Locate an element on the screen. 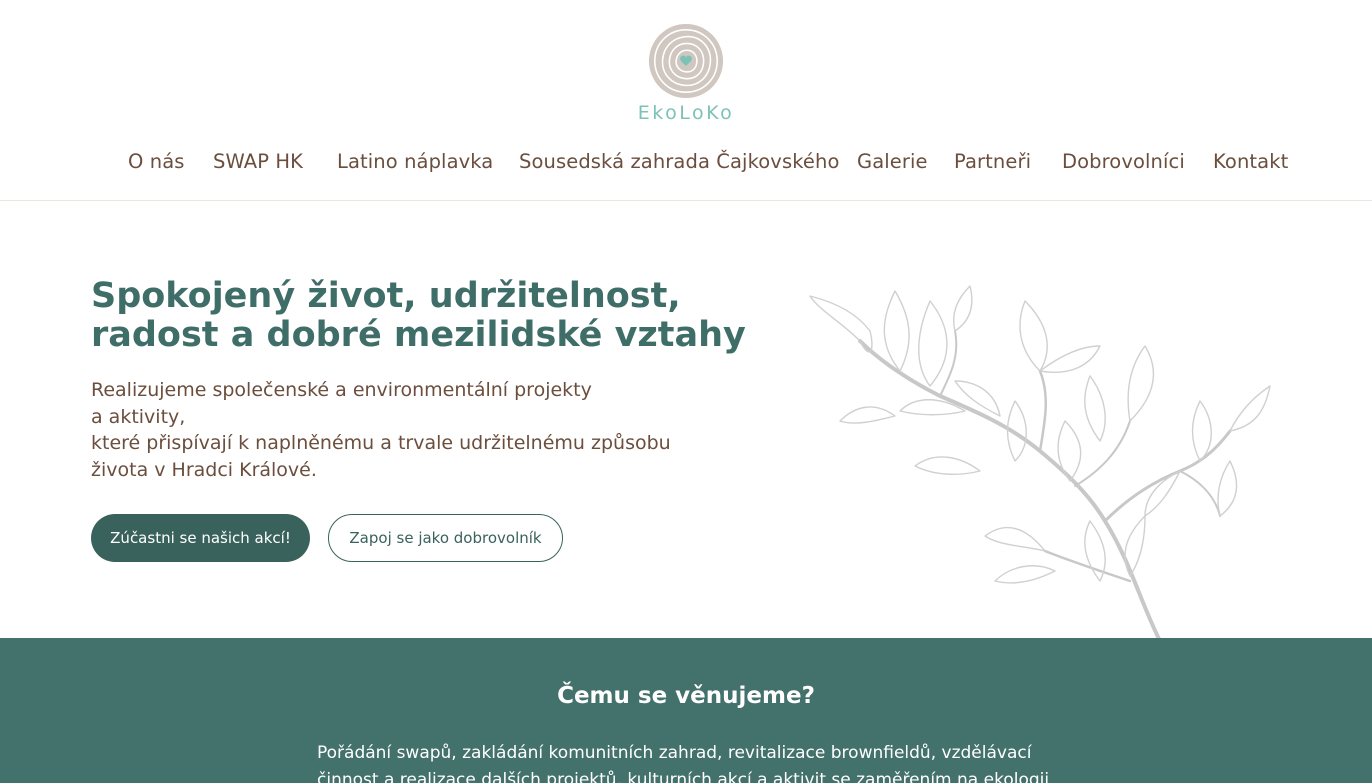 This screenshot has width=1372, height=783. hero-text-line: života v Hradci Králové. is located at coordinates (204, 469).